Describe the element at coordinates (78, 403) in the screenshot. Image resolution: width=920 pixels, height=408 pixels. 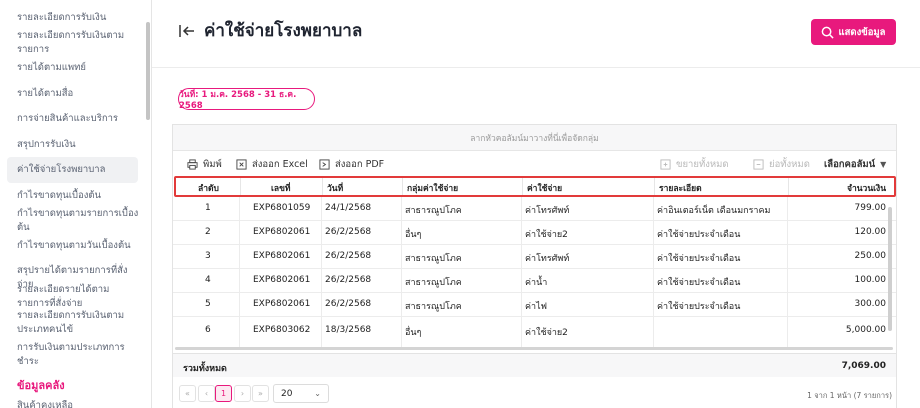
I see `sidebar-item-inventory: สินค้าคงเหลือ` at that location.